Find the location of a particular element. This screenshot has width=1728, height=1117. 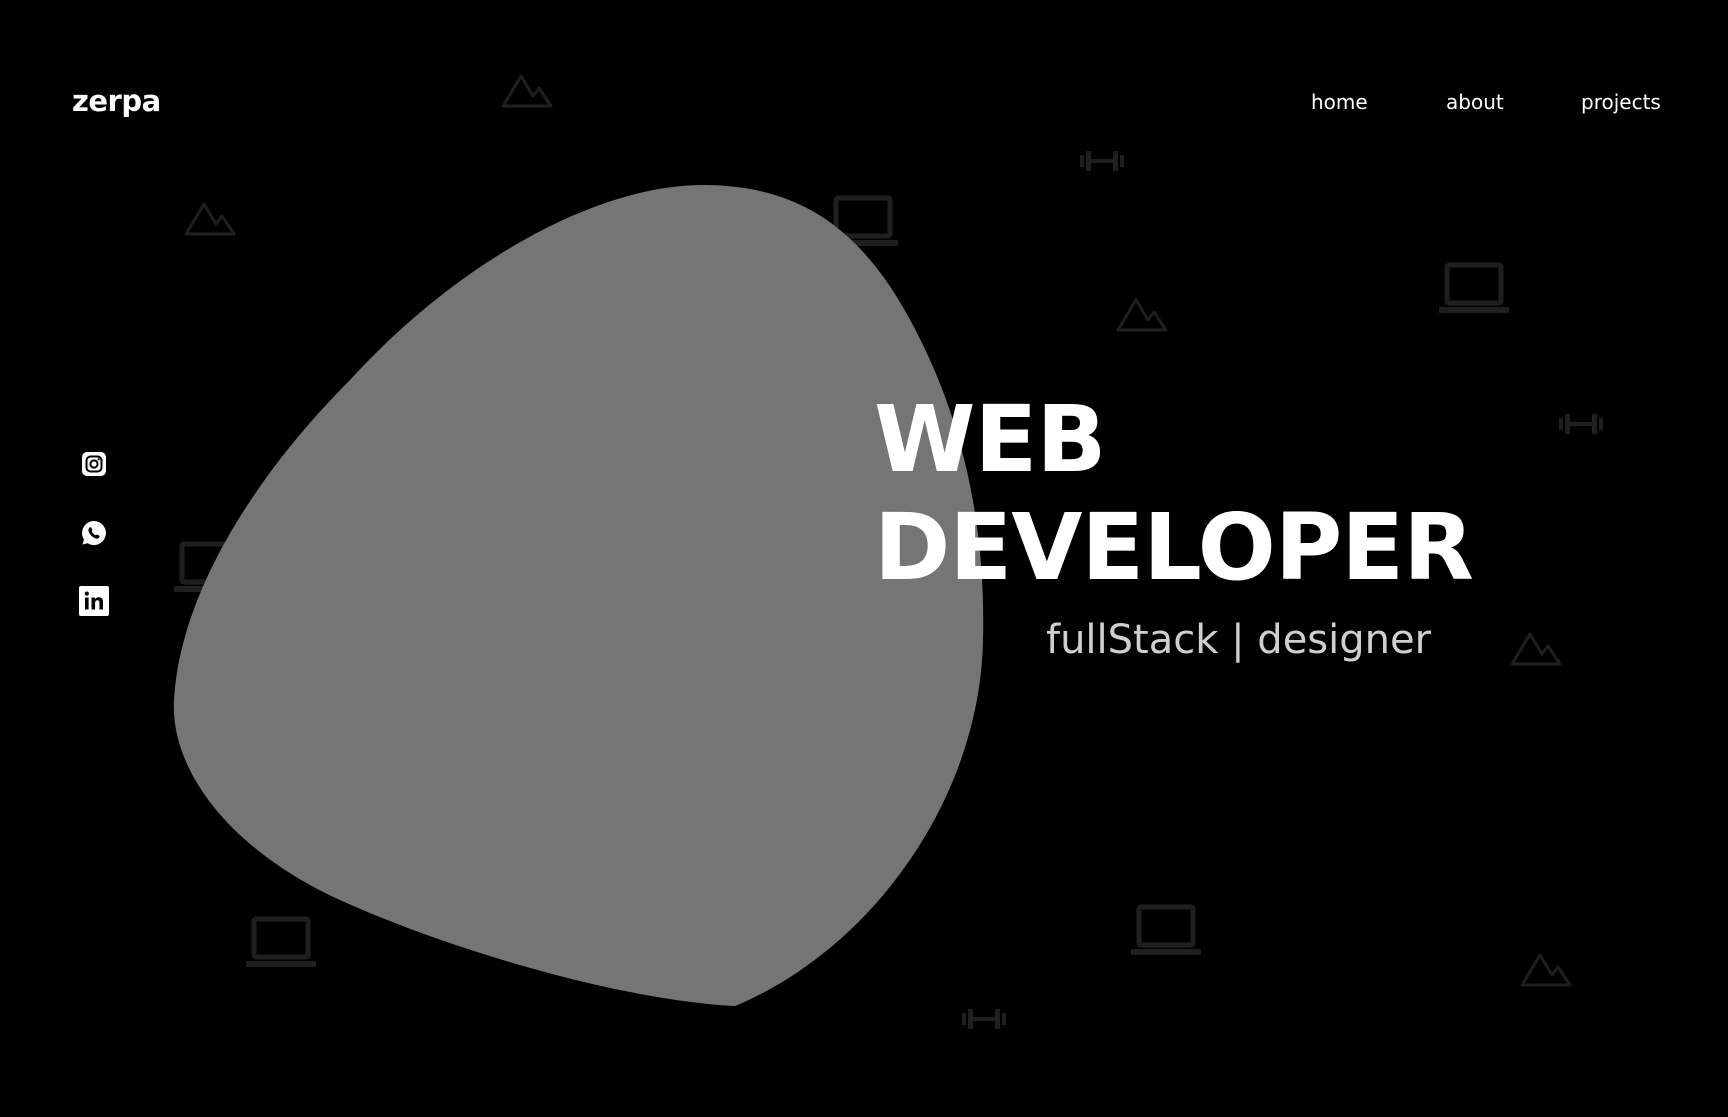

hero-title-line-2: DEVELOPER is located at coordinates (1174, 547).